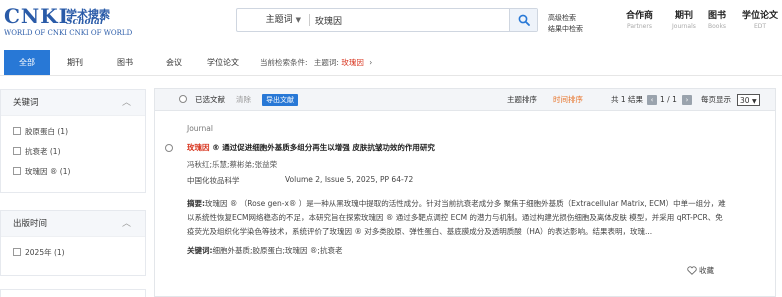  What do you see at coordinates (352, 62) in the screenshot?
I see `condition-value: 玫瑰因` at bounding box center [352, 62].